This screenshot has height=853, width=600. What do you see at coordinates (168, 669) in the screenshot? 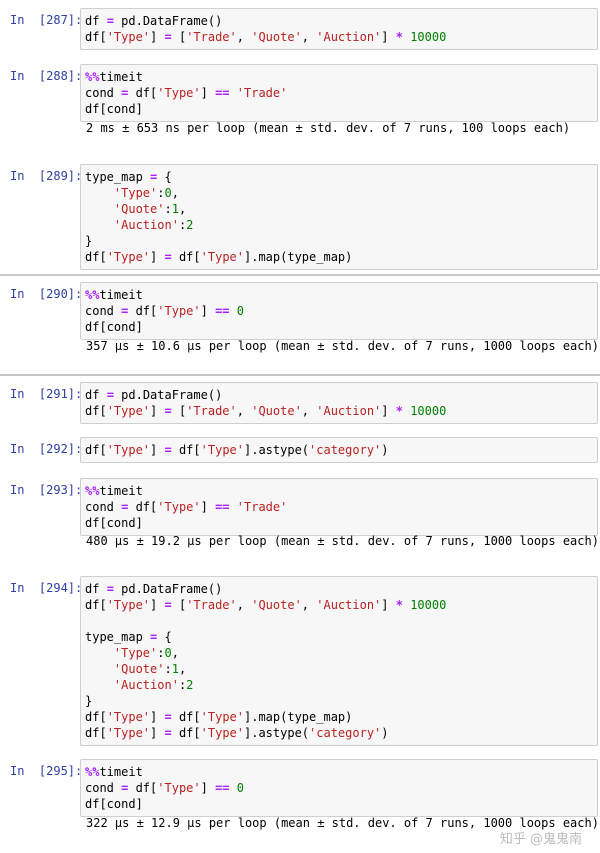
I see `code-token: :` at bounding box center [168, 669].